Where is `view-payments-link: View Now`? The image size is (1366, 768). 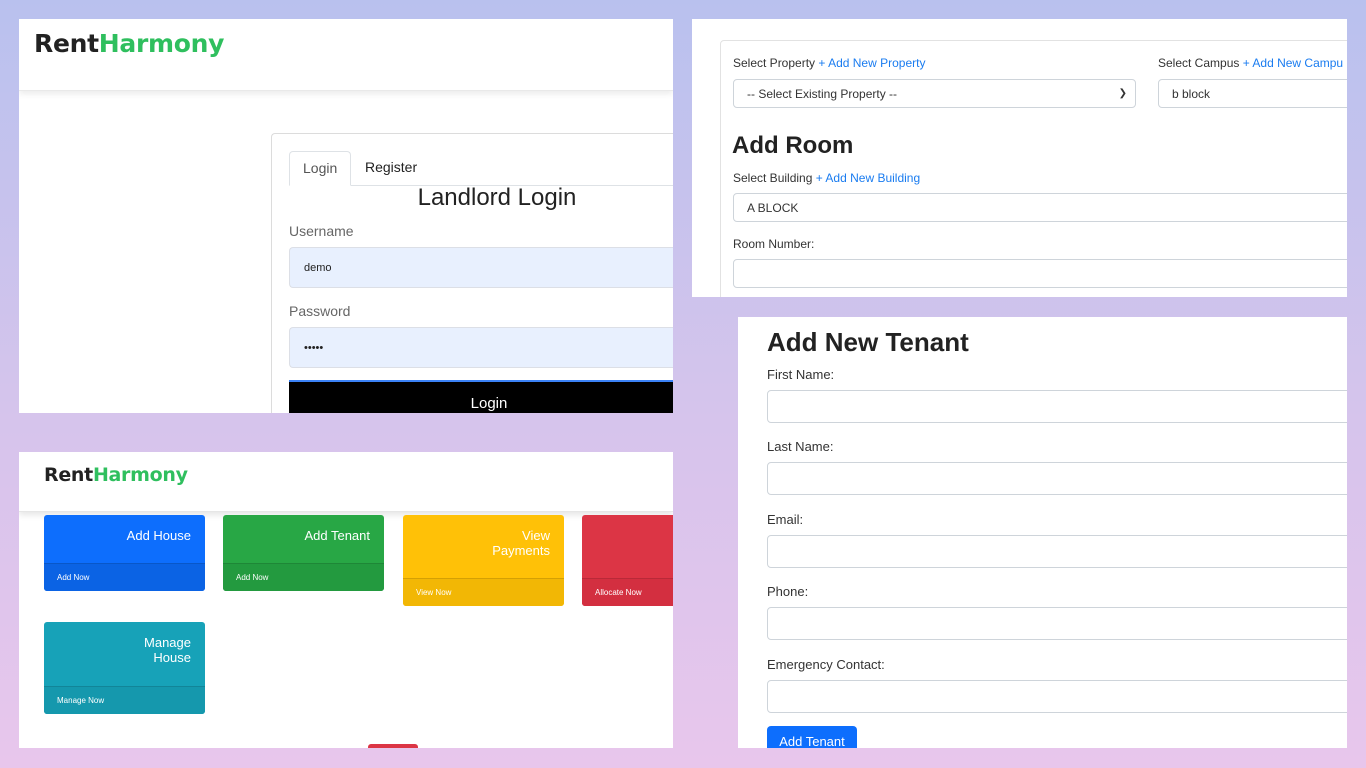
view-payments-link: View Now is located at coordinates (483, 592).